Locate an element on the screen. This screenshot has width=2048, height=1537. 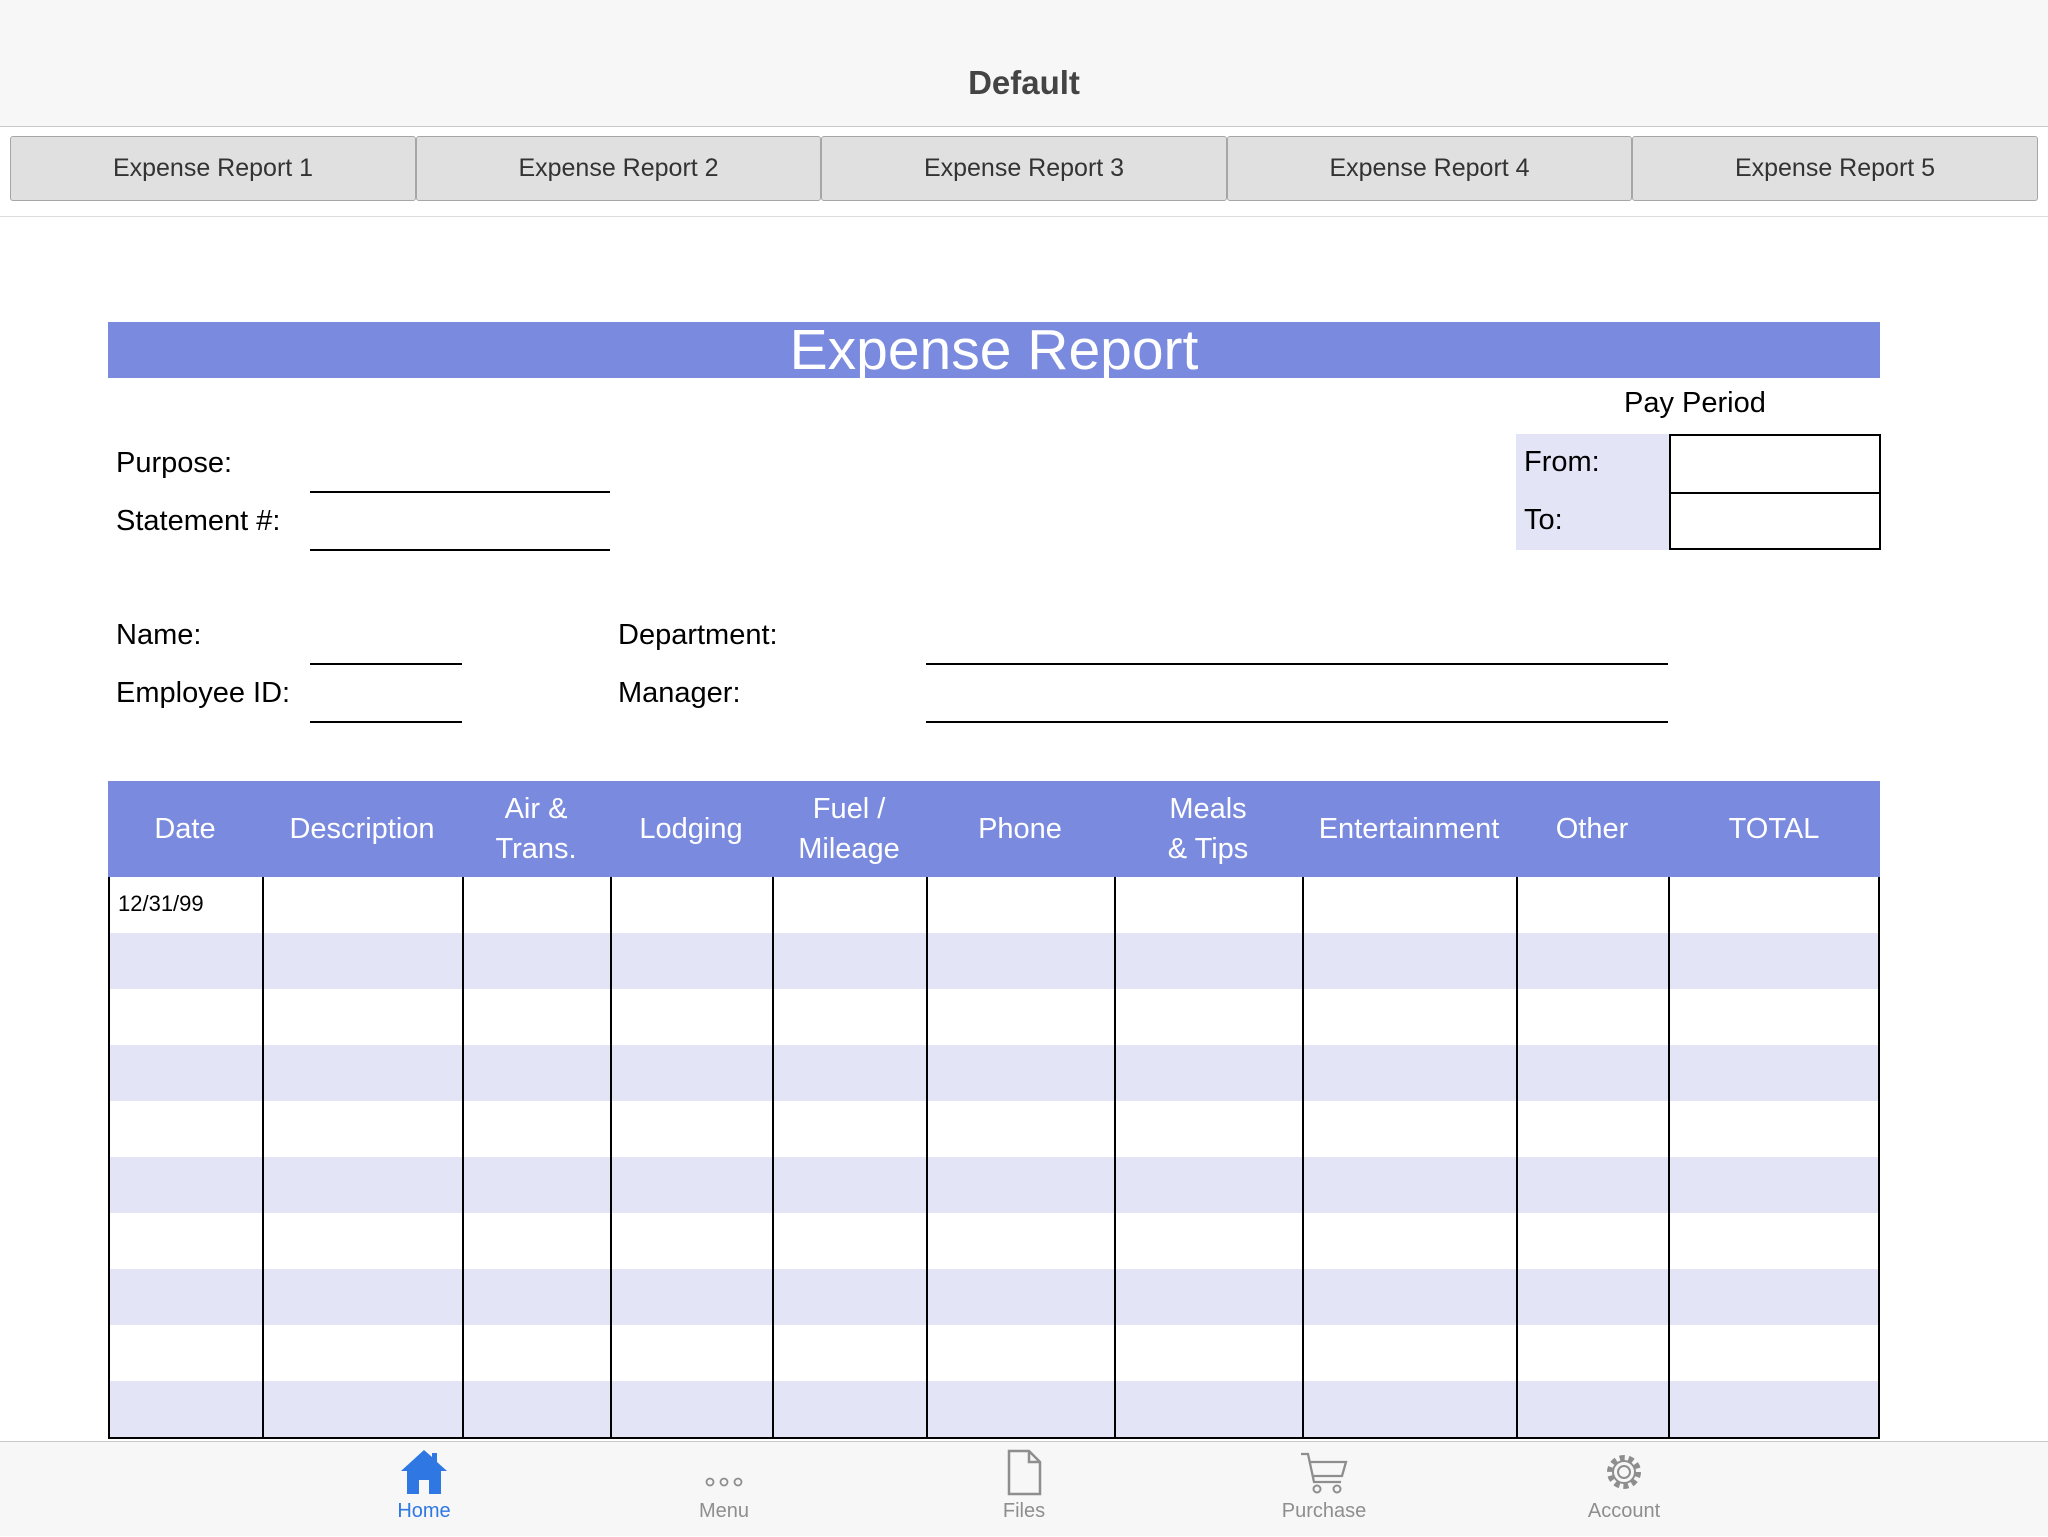
file-icon is located at coordinates (1024, 1472).